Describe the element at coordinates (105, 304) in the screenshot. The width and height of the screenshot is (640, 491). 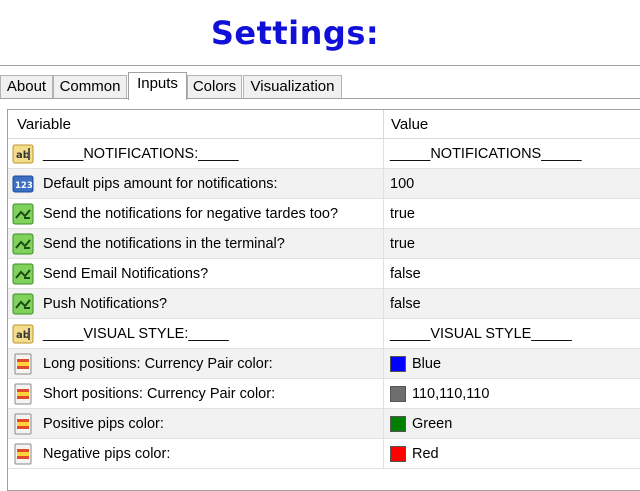
I see `variable-name: Push Notifications?` at that location.